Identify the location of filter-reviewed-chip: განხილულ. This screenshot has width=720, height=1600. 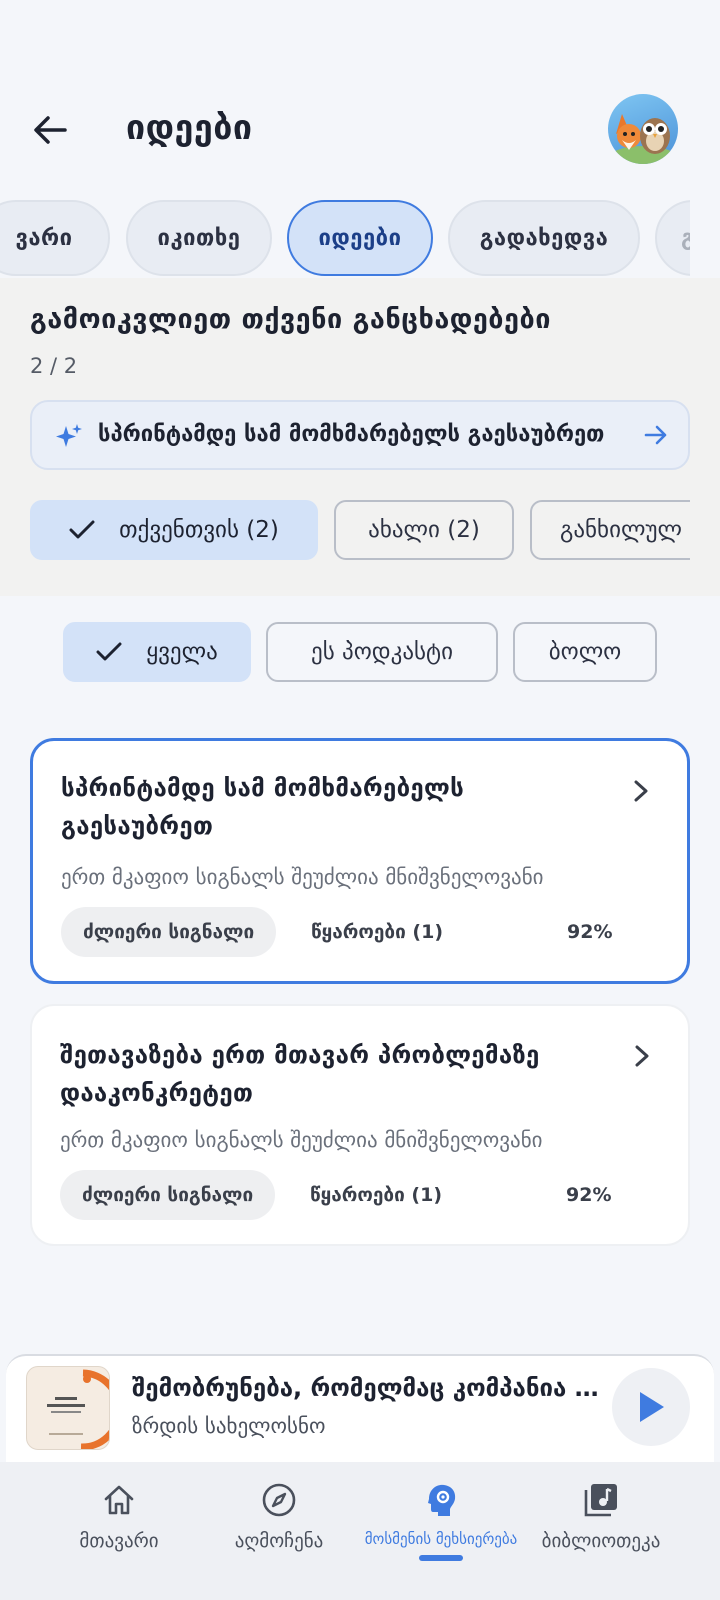
(610, 530).